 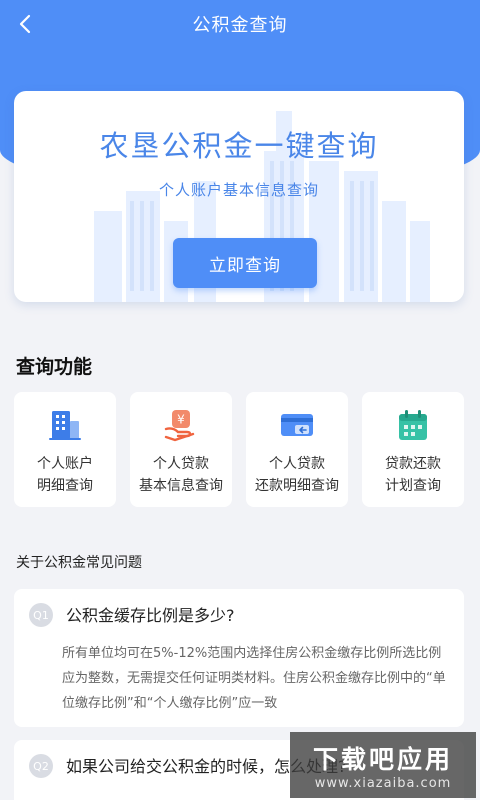 I want to click on watermark-url: www.xiazaiba.com, so click(x=383, y=783).